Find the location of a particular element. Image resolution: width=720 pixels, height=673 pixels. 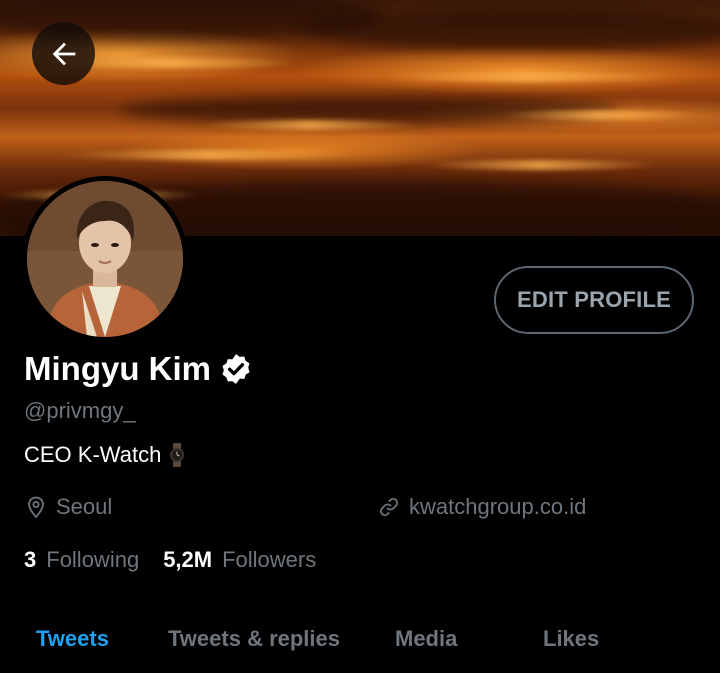

avatar-frame is located at coordinates (105, 259).